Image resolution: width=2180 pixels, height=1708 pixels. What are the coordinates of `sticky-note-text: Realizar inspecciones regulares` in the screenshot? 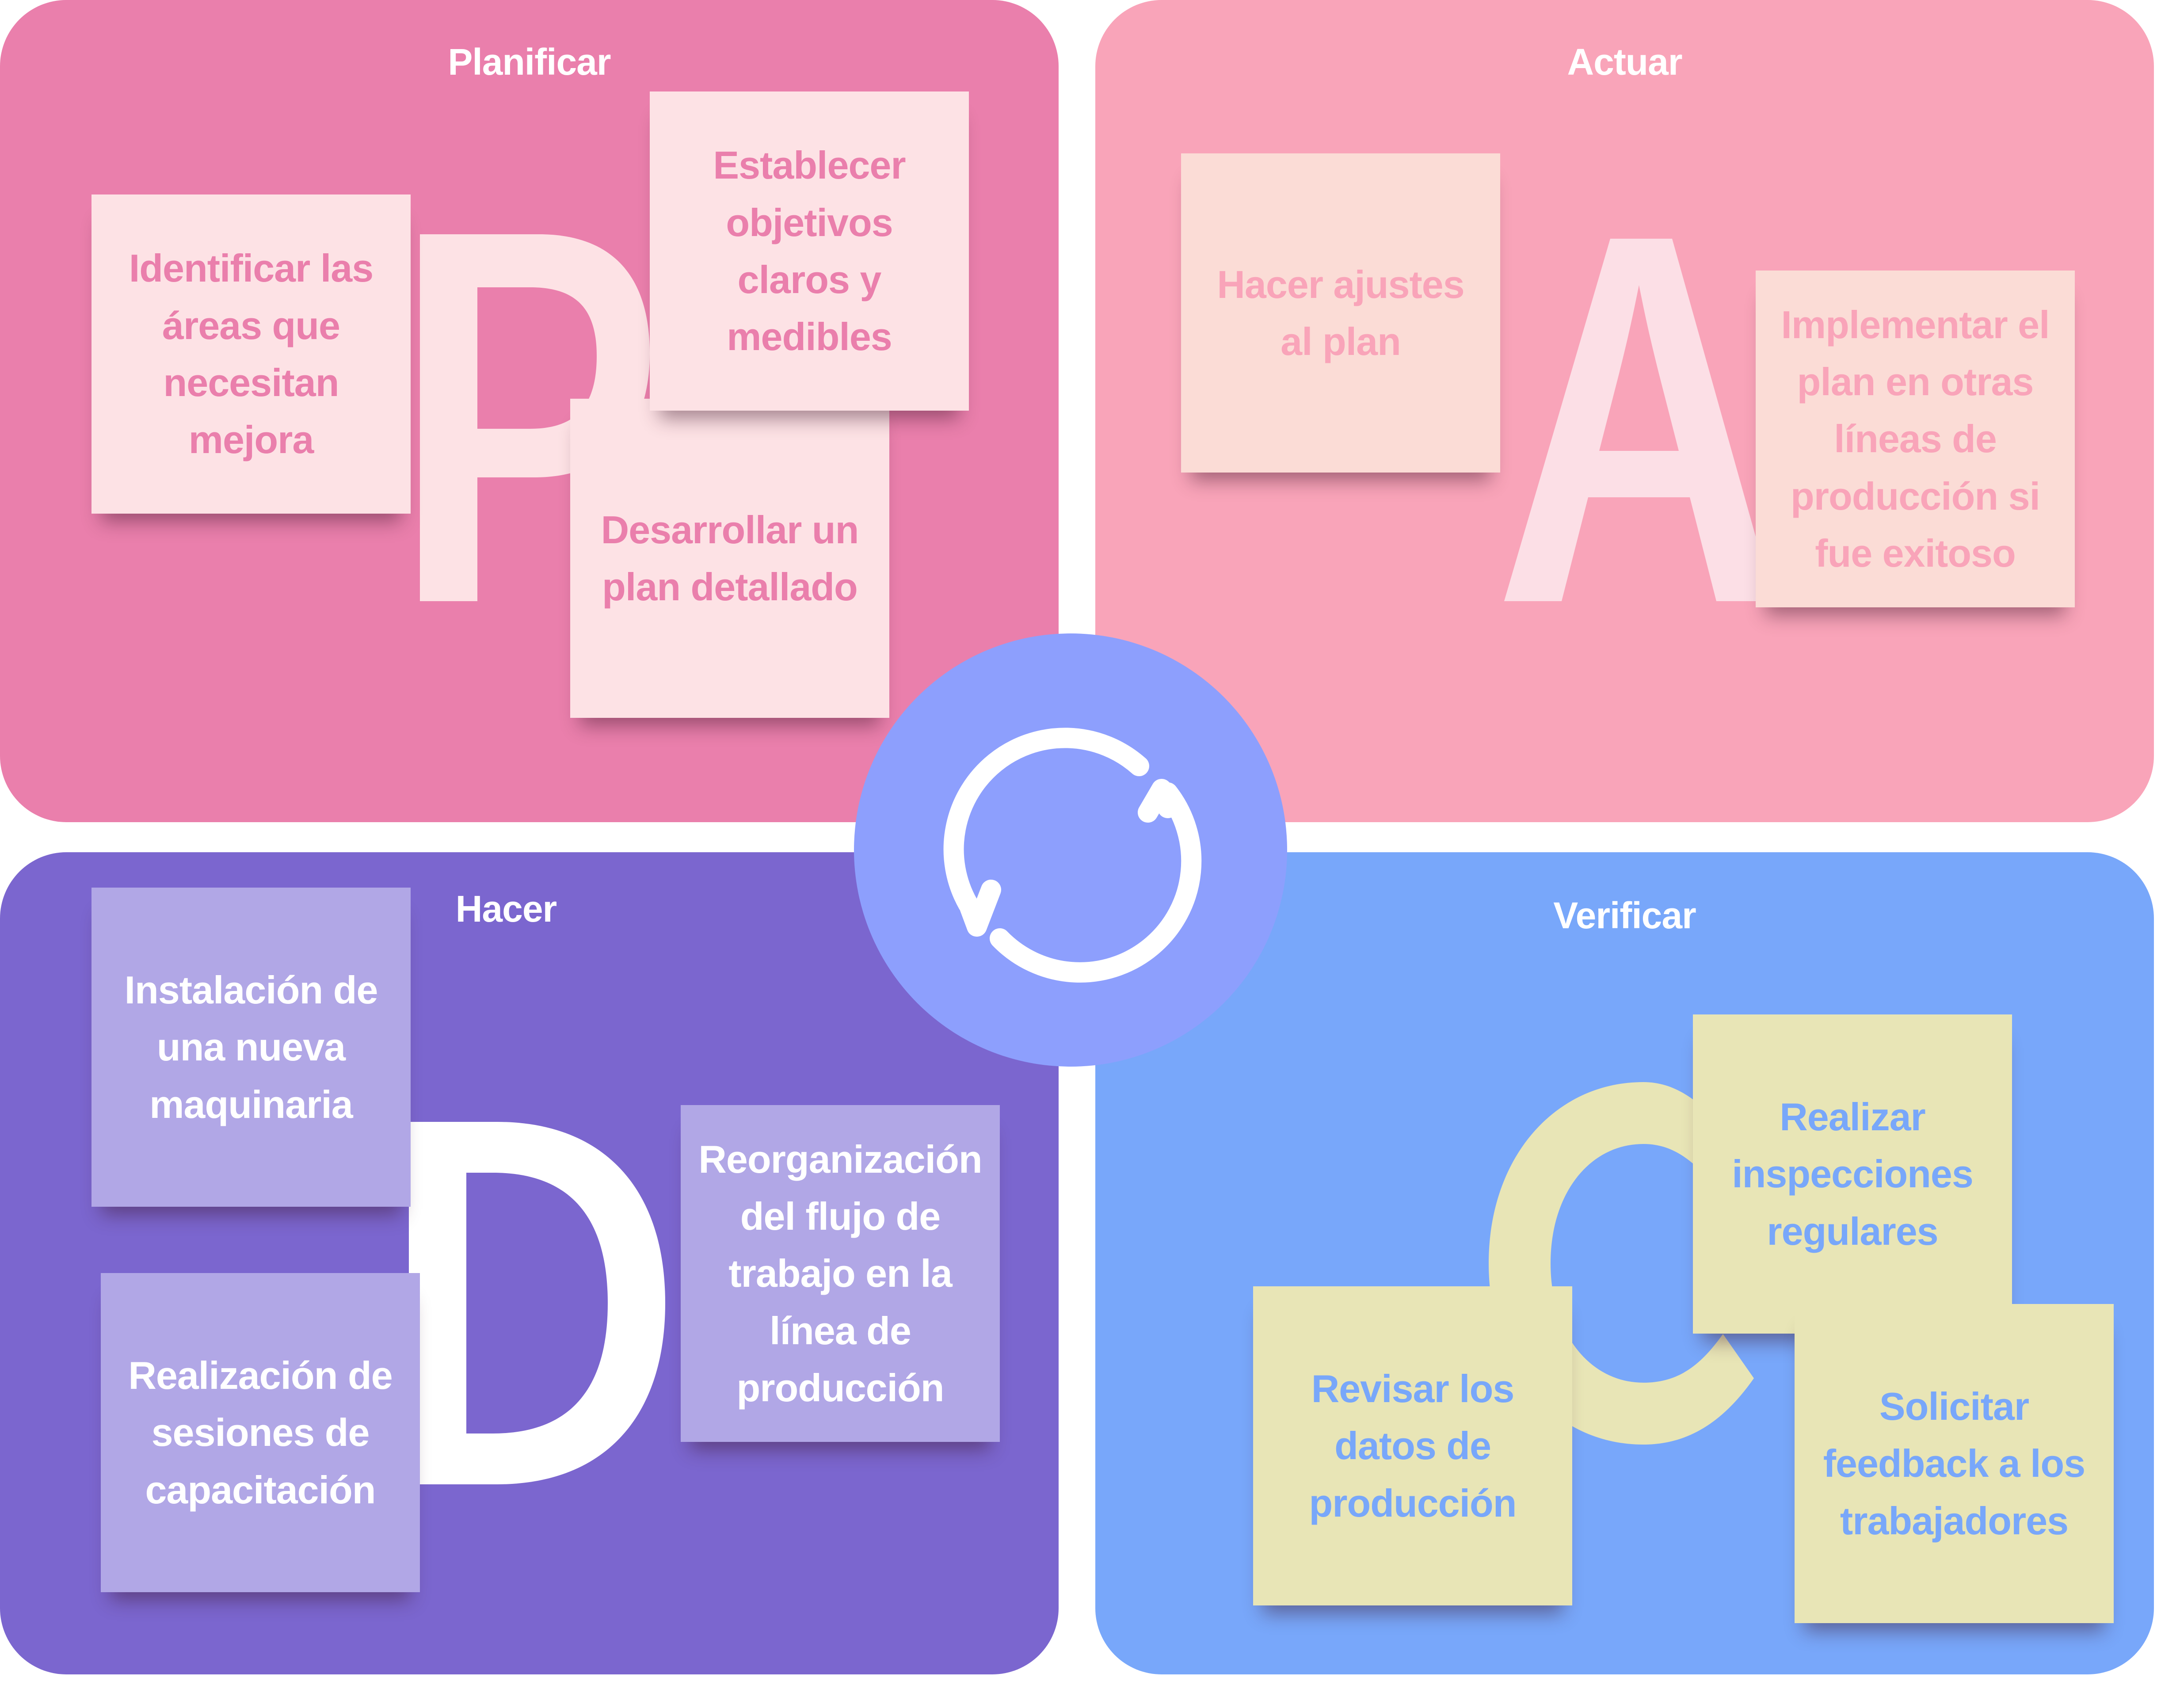 It's located at (1853, 1173).